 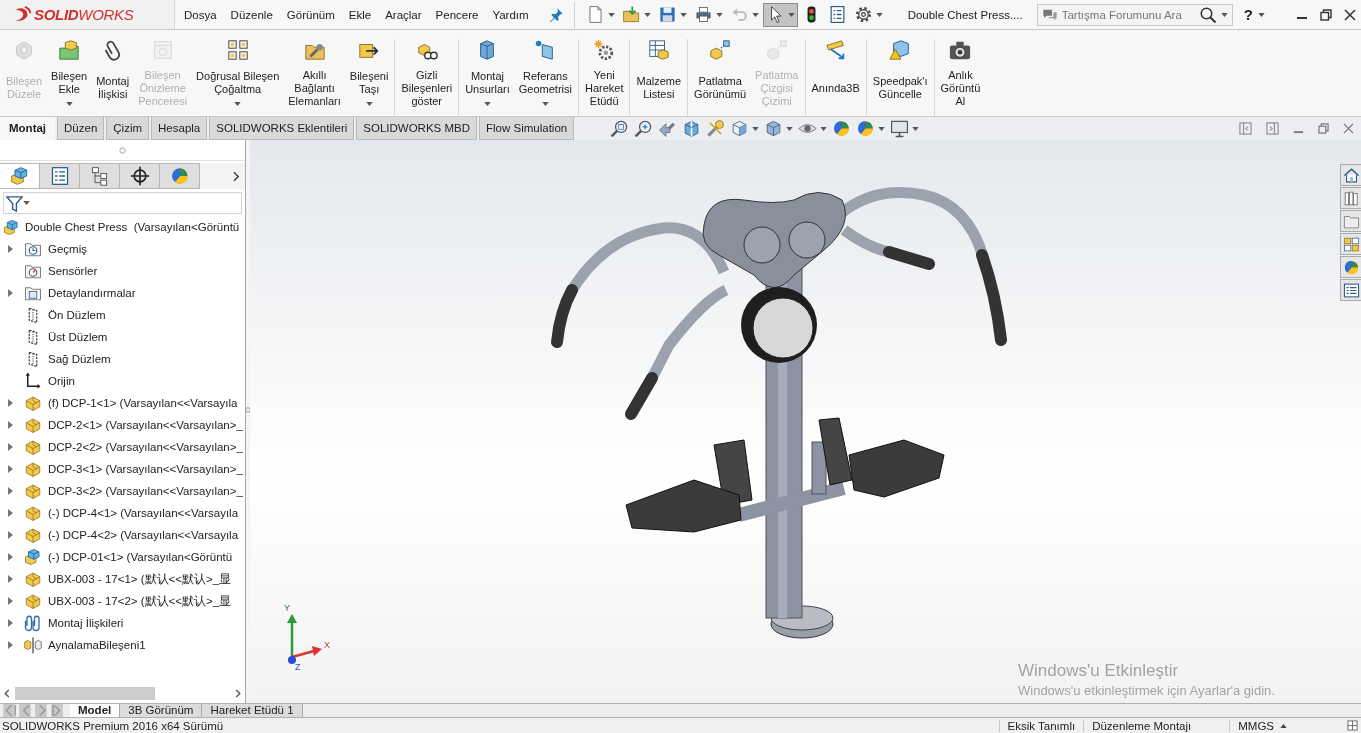 What do you see at coordinates (95, 710) in the screenshot?
I see `tab: Model` at bounding box center [95, 710].